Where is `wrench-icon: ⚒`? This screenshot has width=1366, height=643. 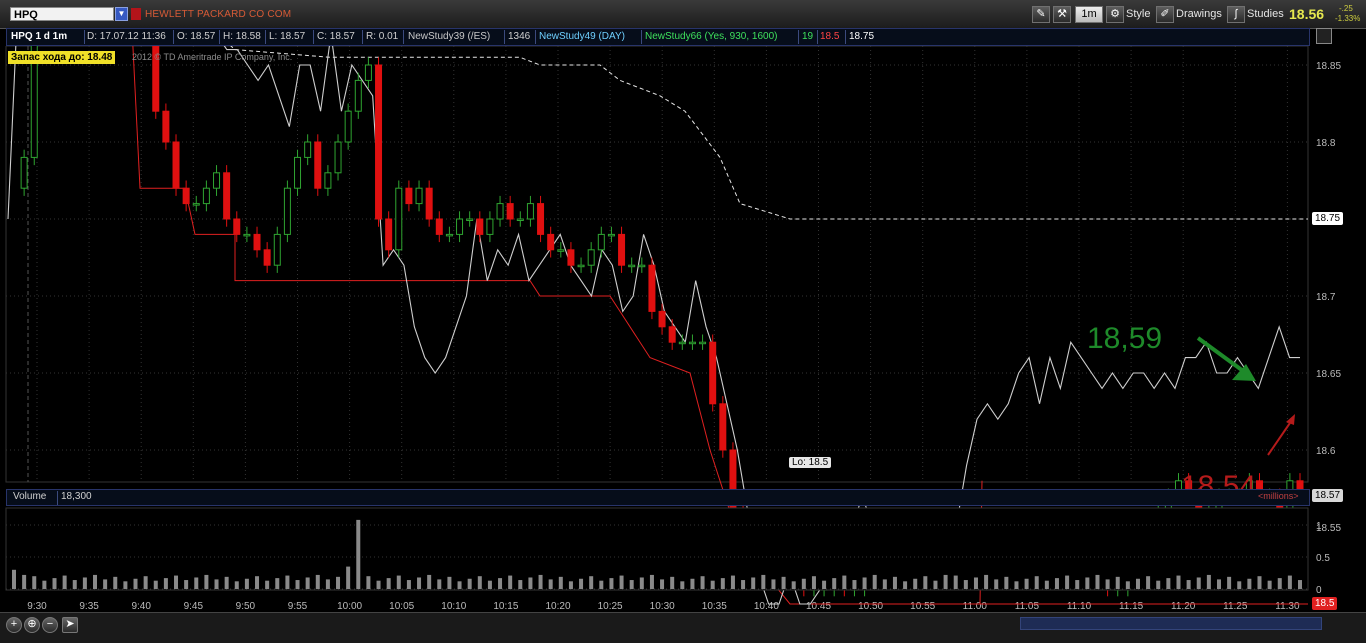
wrench-icon: ⚒ is located at coordinates (1062, 14).